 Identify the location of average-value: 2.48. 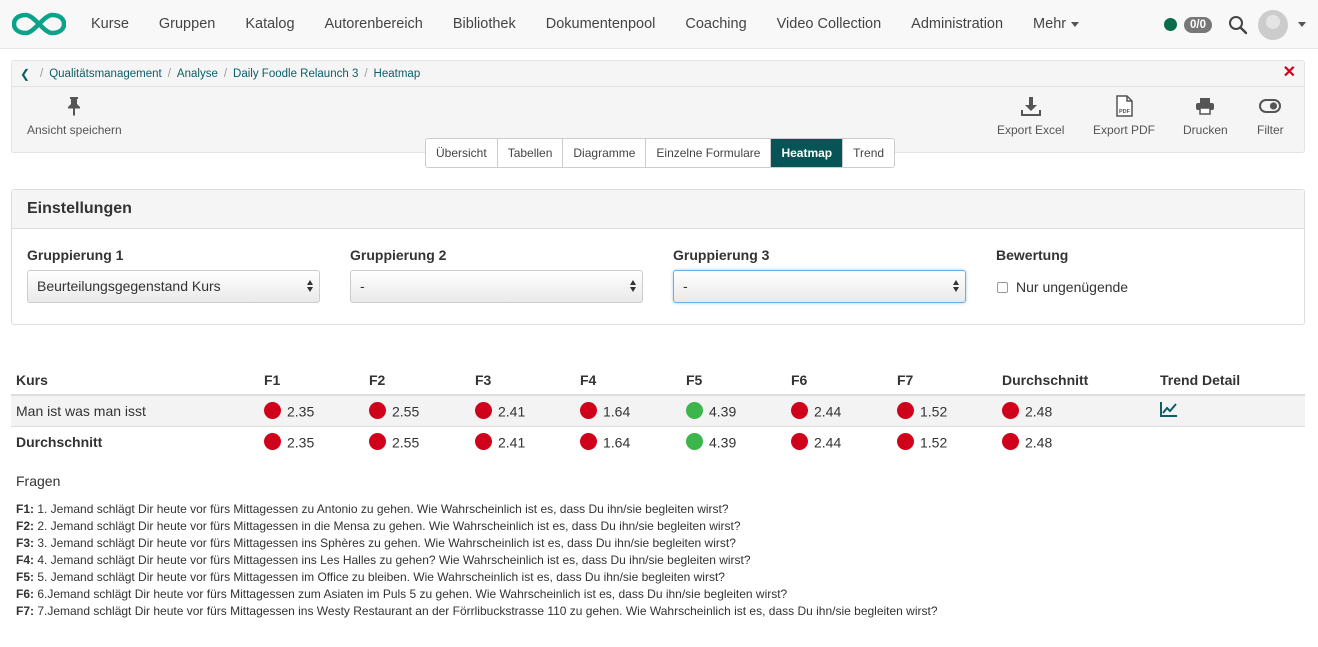
(1039, 442).